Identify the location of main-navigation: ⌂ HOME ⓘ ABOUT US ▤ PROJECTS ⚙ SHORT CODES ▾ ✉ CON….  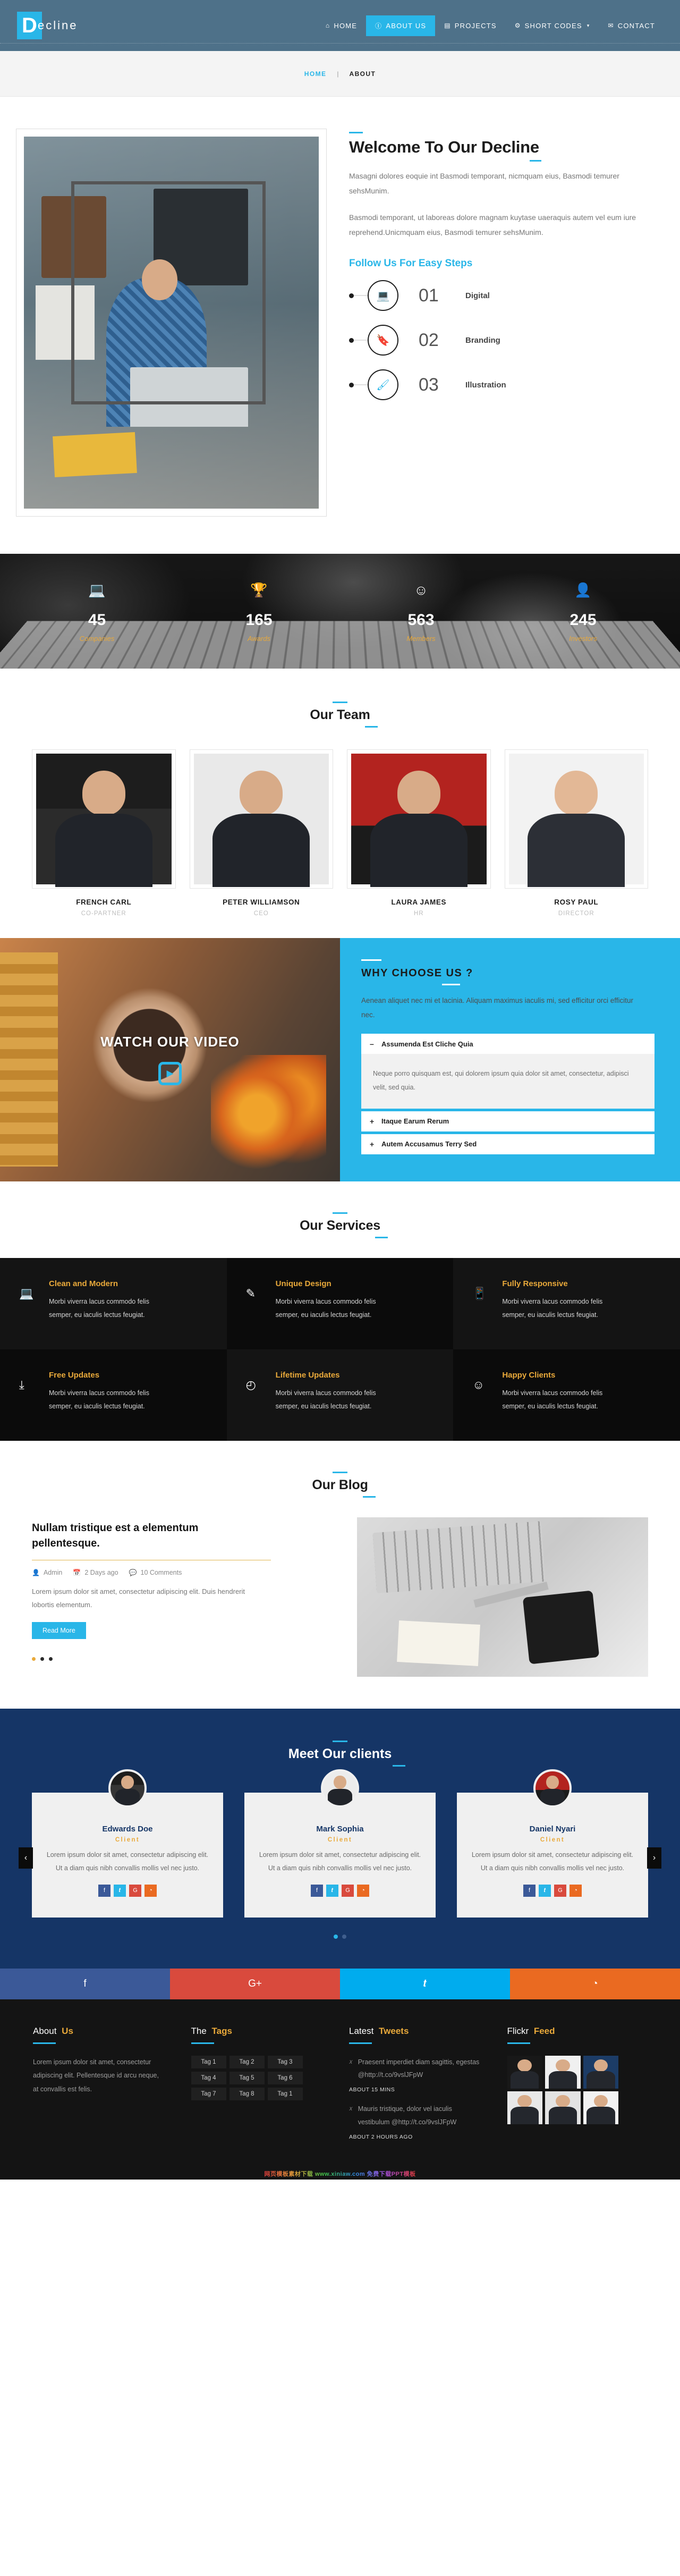
(490, 25).